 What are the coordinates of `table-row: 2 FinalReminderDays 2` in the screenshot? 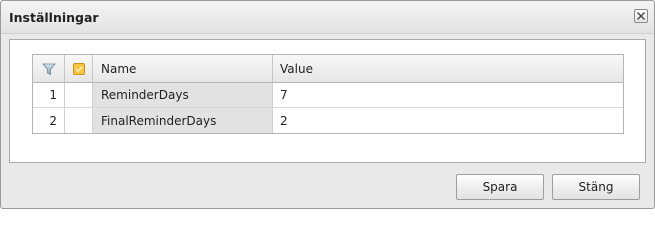 It's located at (328, 120).